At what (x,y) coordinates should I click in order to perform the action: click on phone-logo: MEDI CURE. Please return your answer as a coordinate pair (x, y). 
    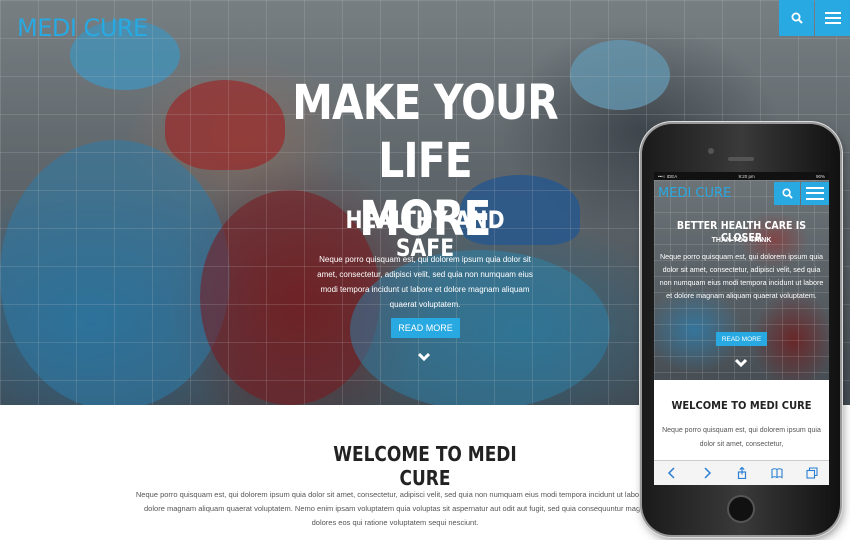
    Looking at the image, I should click on (694, 193).